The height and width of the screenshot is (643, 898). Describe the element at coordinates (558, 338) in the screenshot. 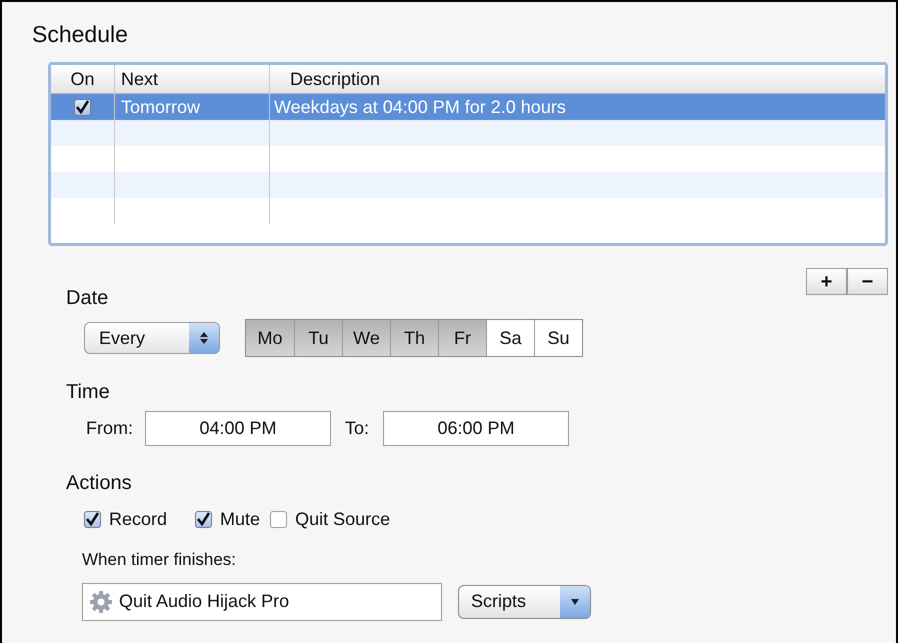

I see `day-toggle: Su` at that location.